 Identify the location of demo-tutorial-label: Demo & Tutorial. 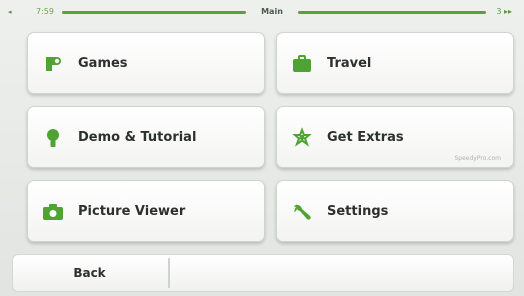
(137, 137).